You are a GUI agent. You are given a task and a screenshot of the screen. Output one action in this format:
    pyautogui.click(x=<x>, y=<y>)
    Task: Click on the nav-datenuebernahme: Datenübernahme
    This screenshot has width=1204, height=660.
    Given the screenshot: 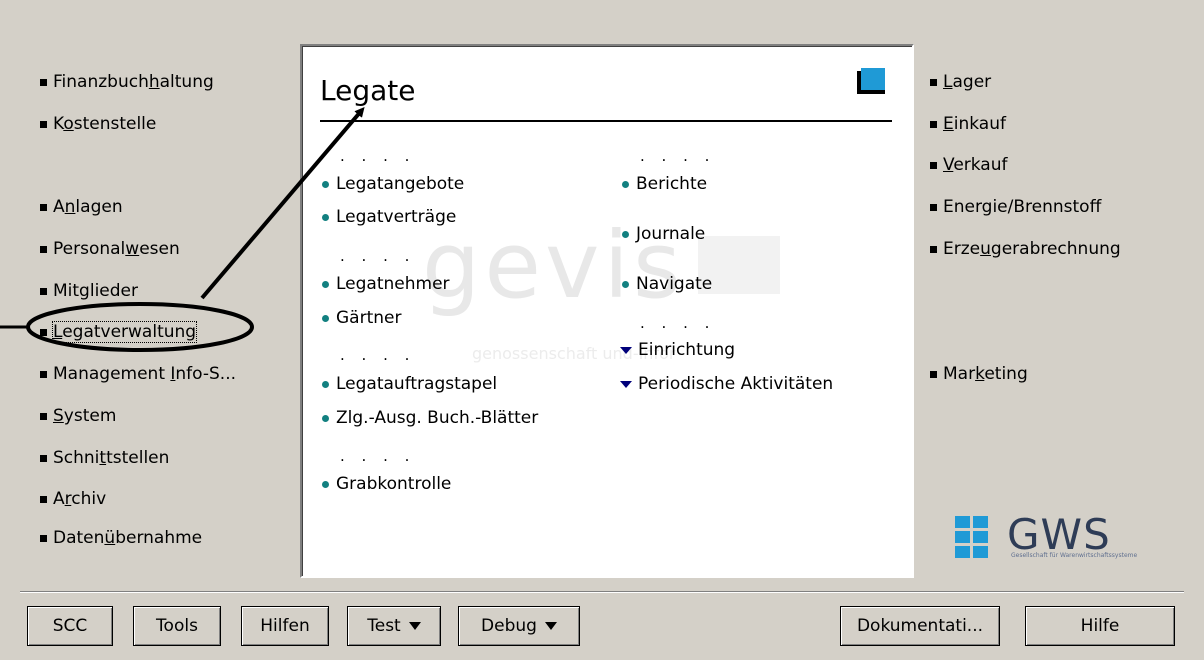 What is the action you would take?
    pyautogui.click(x=121, y=538)
    